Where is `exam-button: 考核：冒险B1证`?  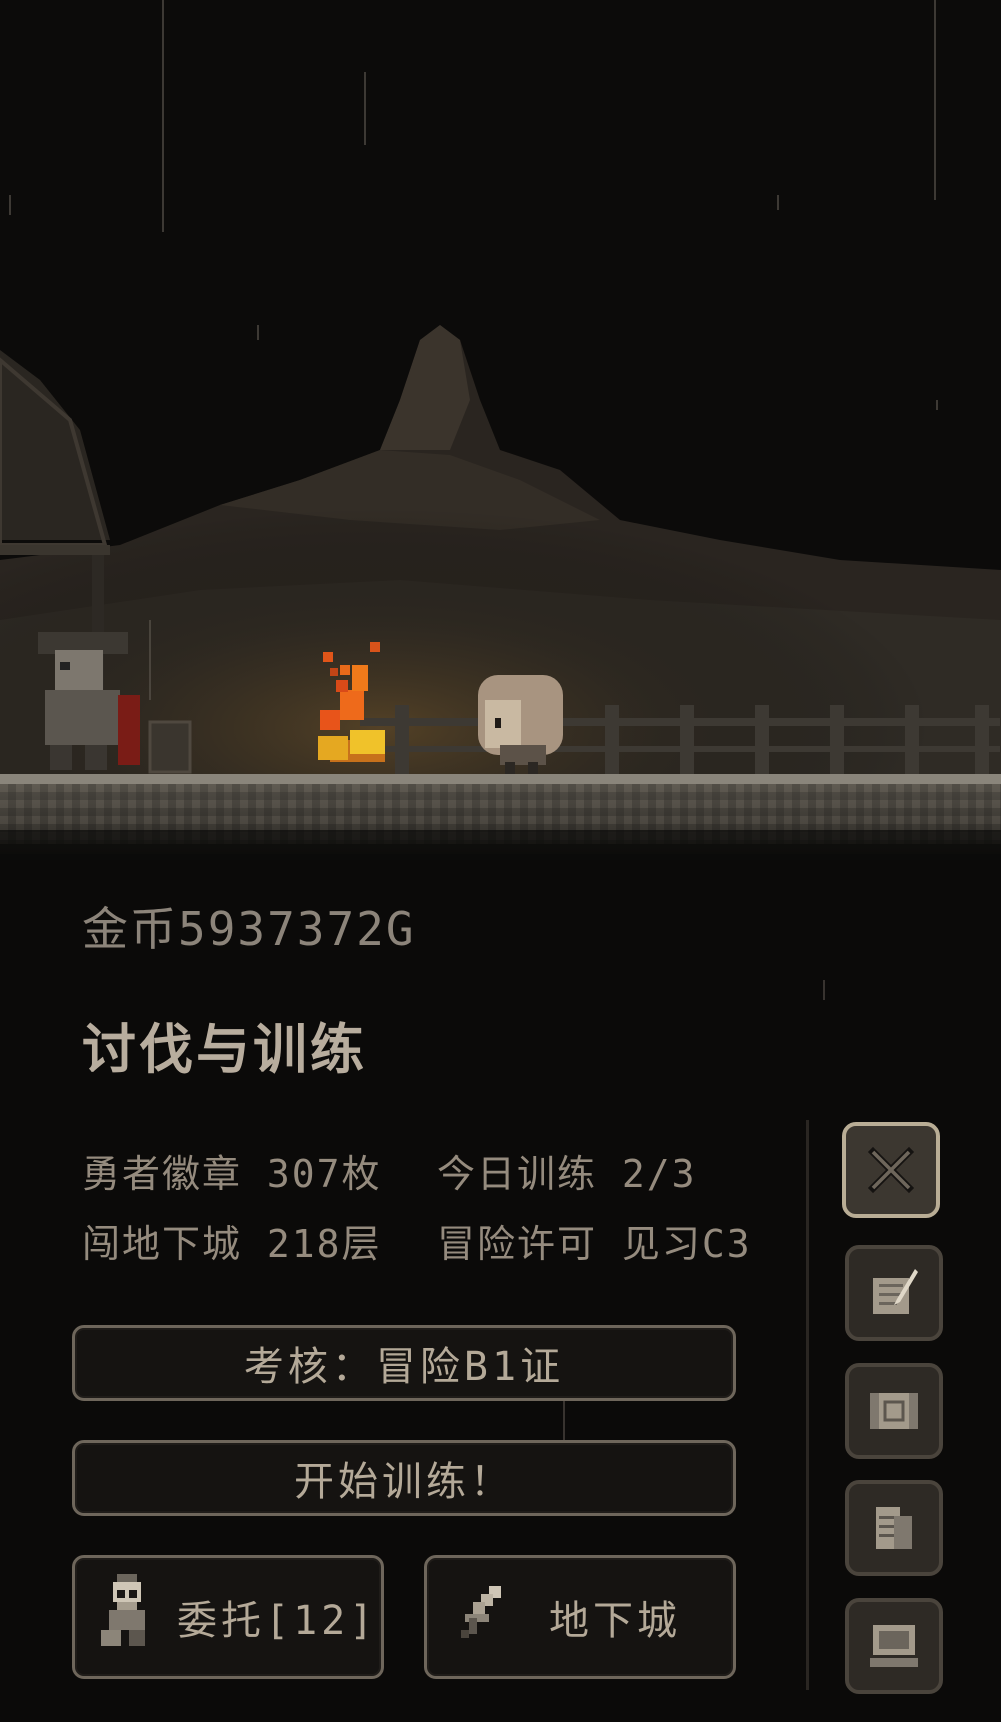
exam-button: 考核：冒险B1证 is located at coordinates (404, 1363).